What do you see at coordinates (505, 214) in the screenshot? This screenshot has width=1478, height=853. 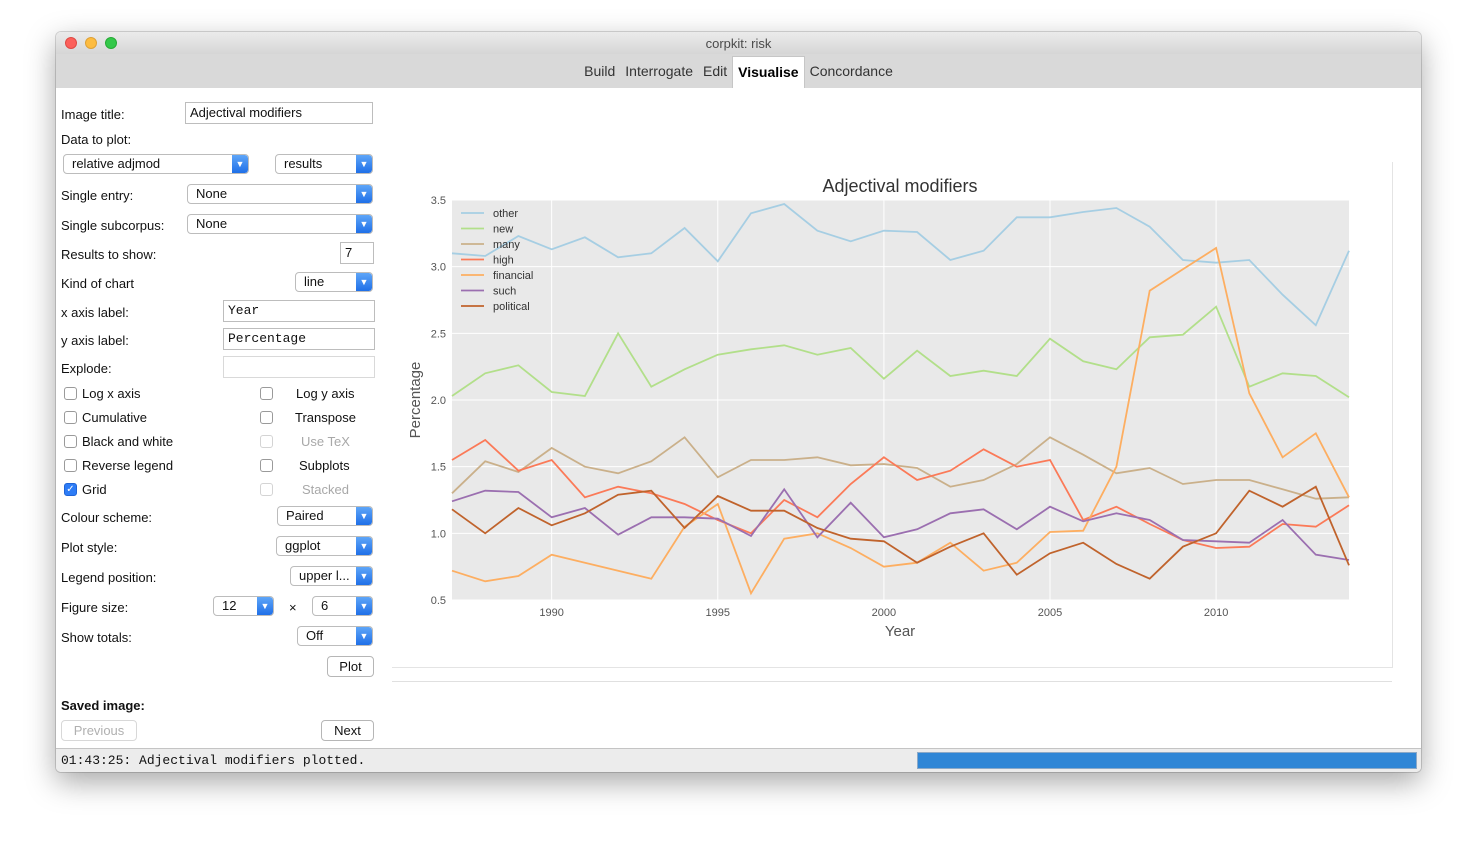 I see `legend-label-other: other` at bounding box center [505, 214].